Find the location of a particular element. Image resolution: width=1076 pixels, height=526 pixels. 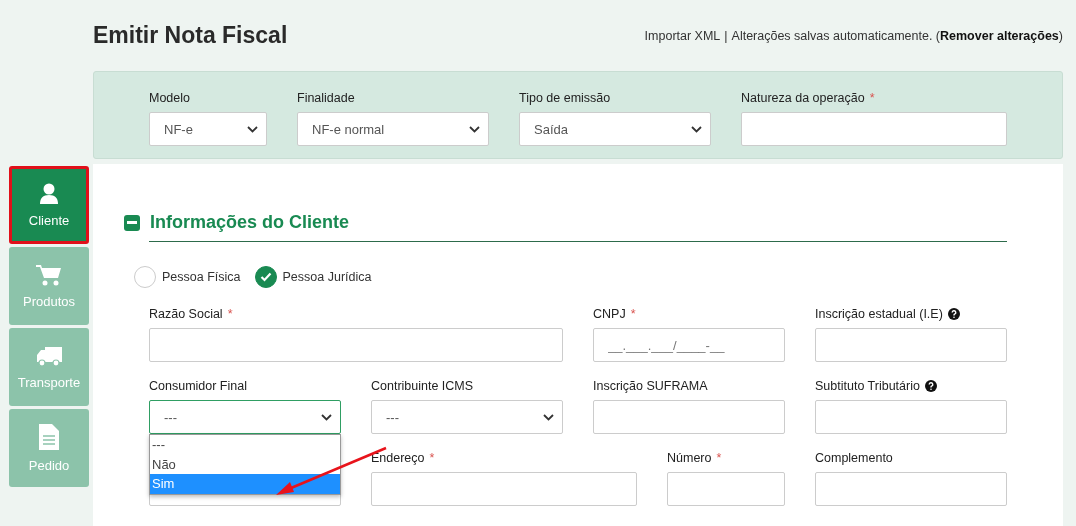

import-xml-link: Importar XML is located at coordinates (682, 35).